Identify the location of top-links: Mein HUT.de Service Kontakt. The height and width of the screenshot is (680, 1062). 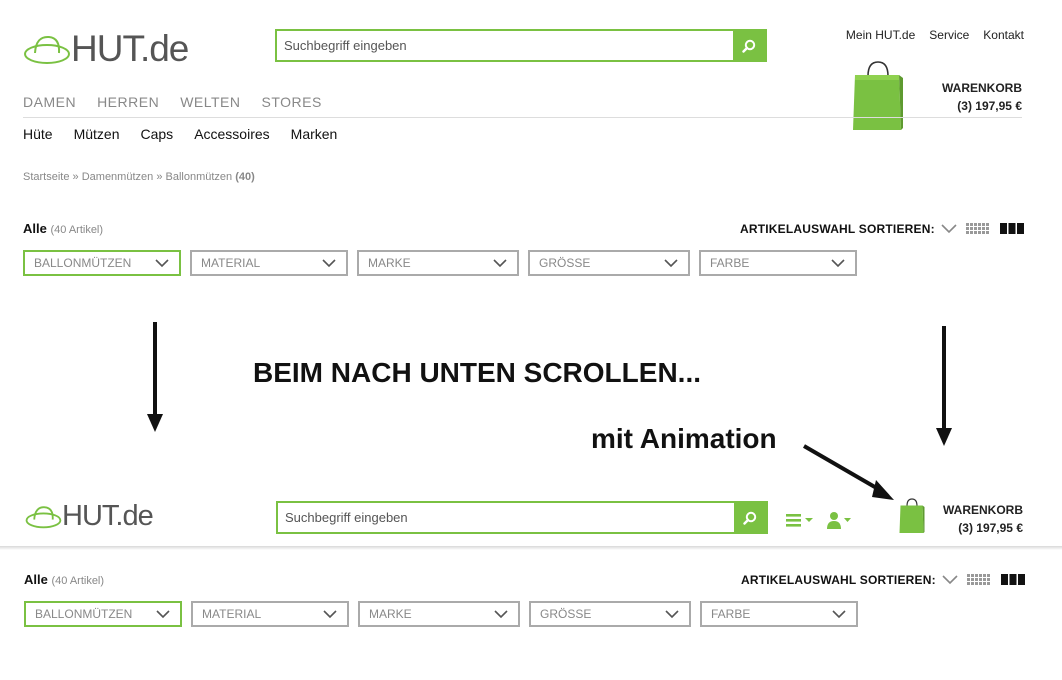
(935, 35).